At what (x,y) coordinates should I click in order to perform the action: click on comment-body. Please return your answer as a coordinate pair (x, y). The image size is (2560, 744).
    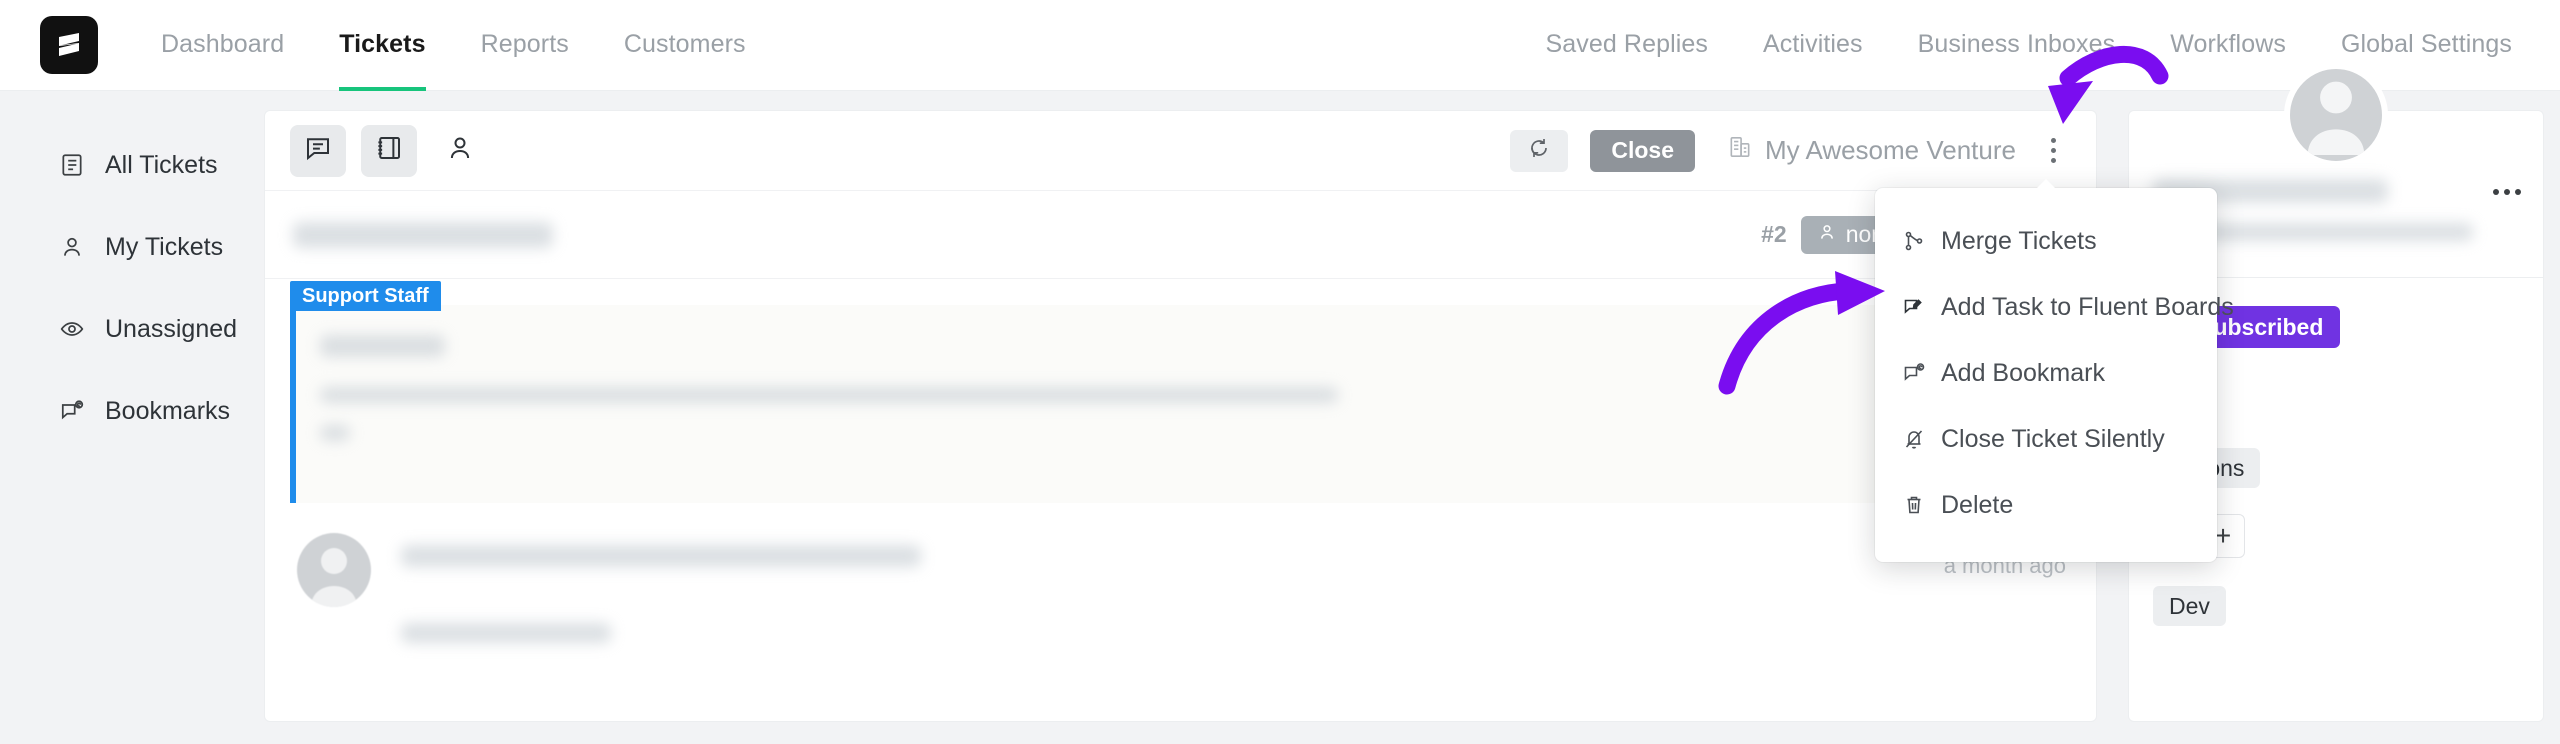
    Looking at the image, I should click on (1157, 588).